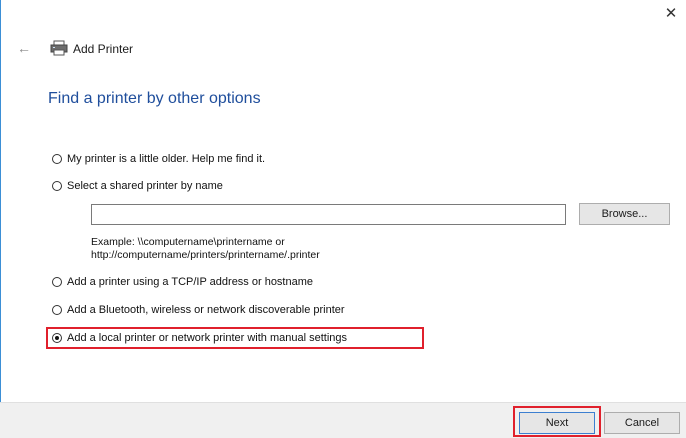 Image resolution: width=686 pixels, height=438 pixels. Describe the element at coordinates (557, 423) in the screenshot. I see `next-button: Next` at that location.